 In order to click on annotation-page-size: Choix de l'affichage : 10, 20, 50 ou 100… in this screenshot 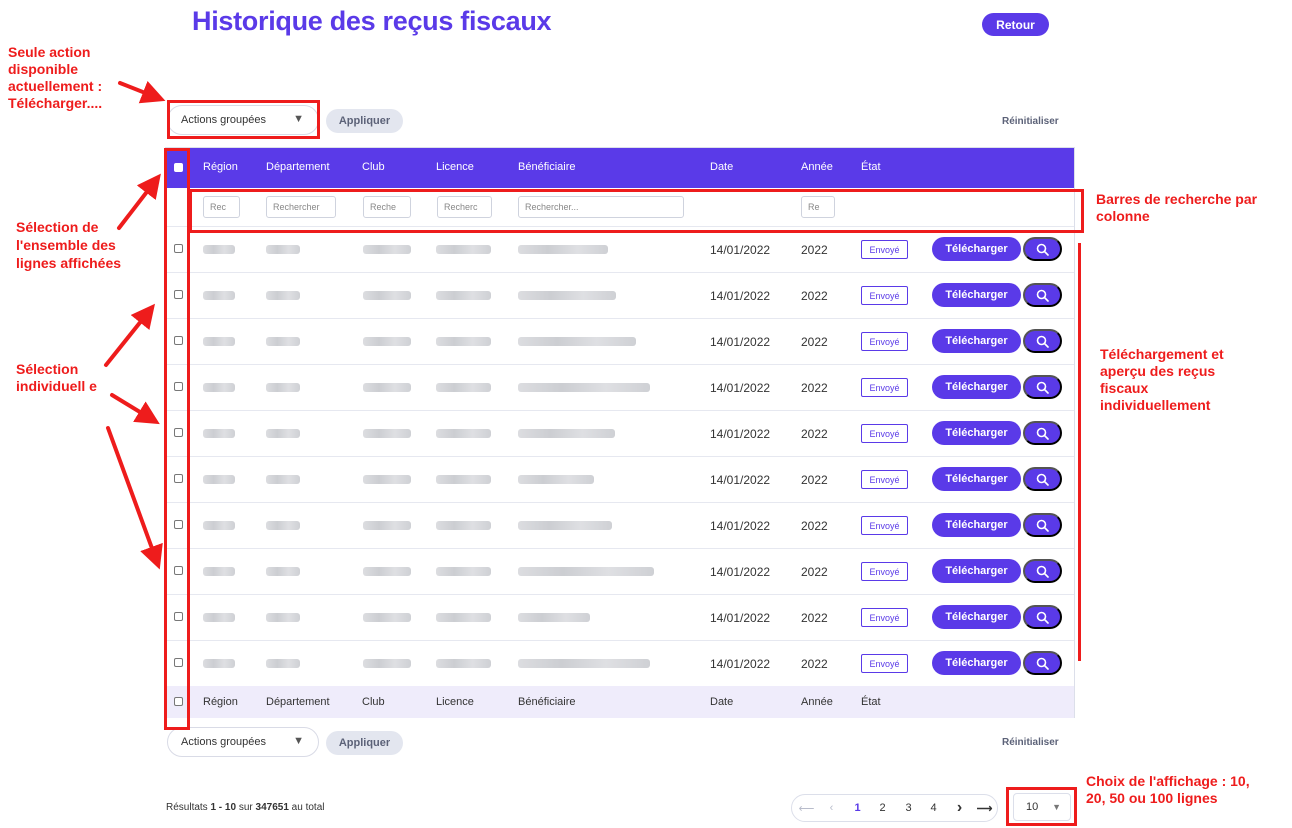, I will do `click(1168, 789)`.